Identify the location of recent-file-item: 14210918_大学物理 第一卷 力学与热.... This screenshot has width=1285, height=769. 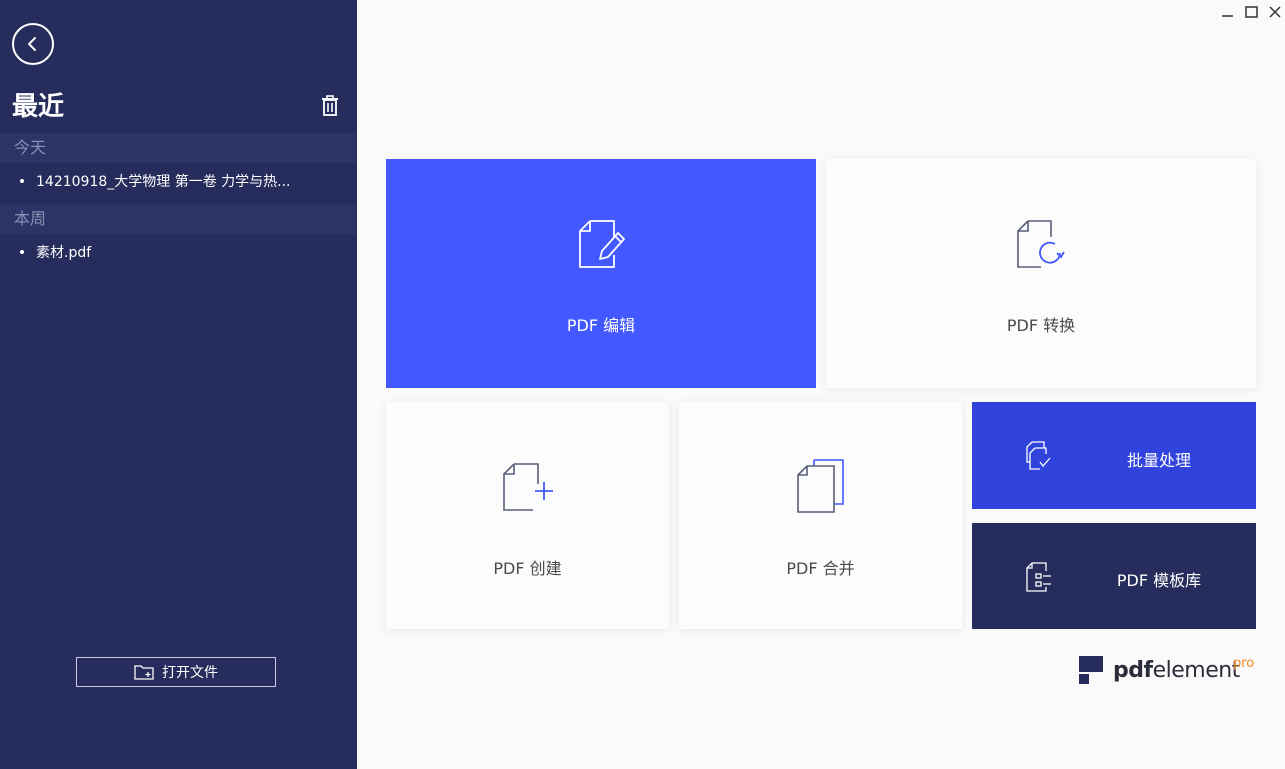
(178, 181).